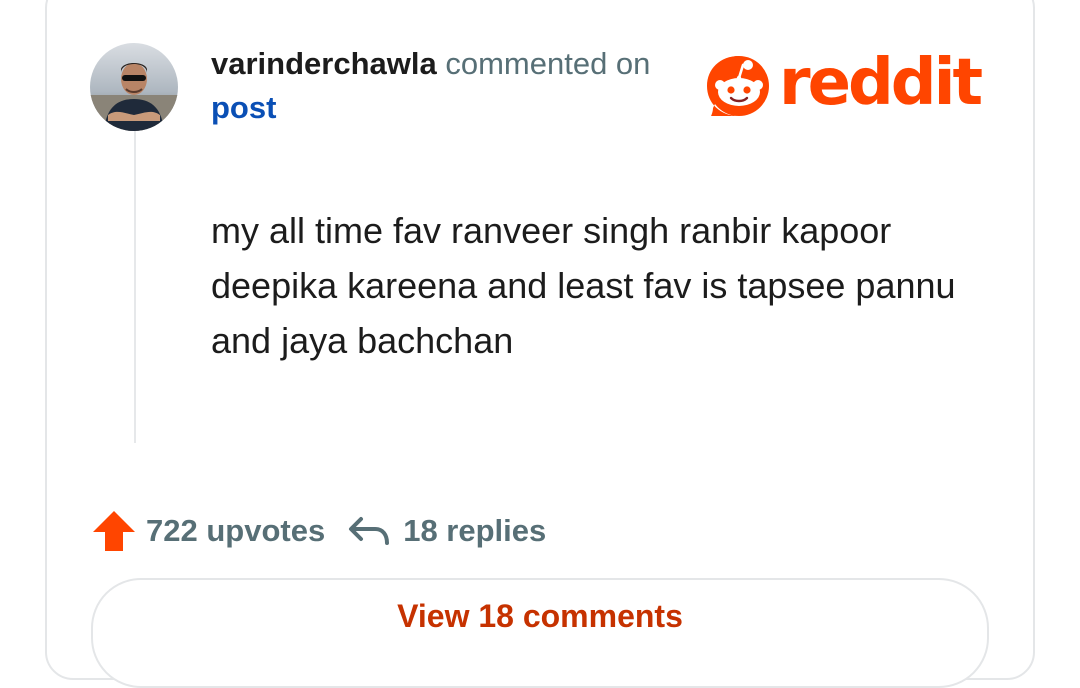  Describe the element at coordinates (324, 63) in the screenshot. I see `username-link: varinderchawla` at that location.